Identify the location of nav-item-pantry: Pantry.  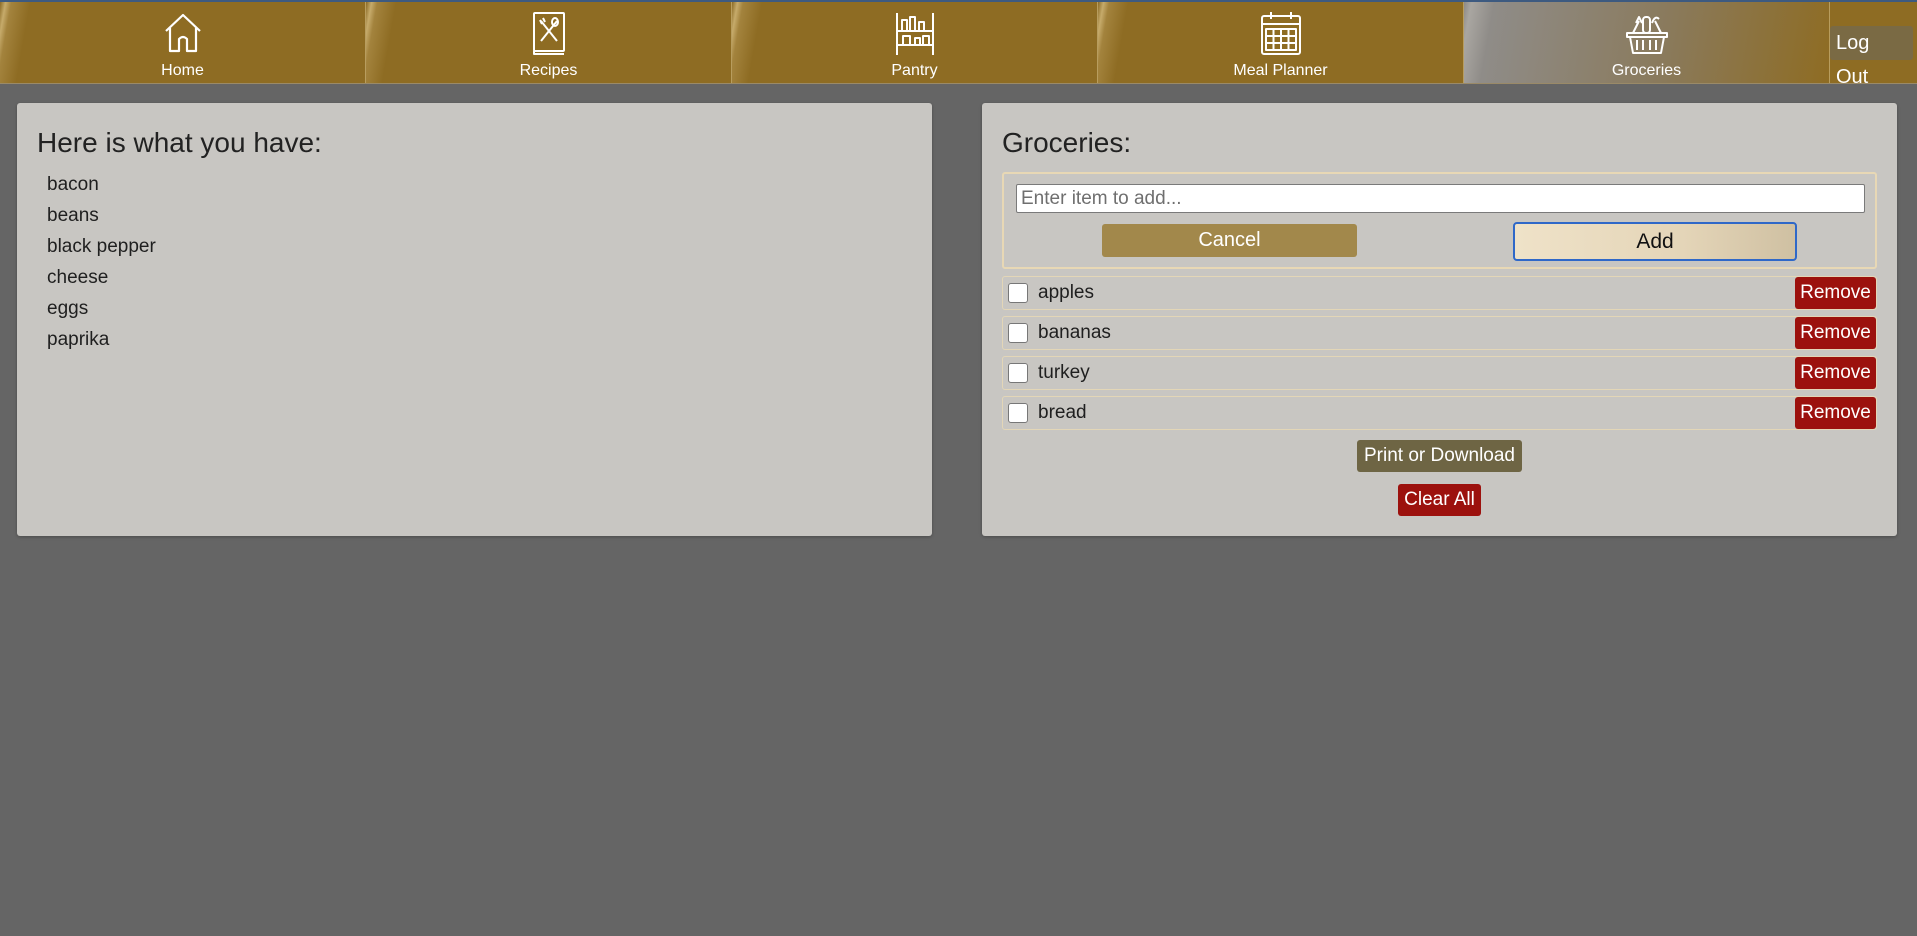
(915, 42).